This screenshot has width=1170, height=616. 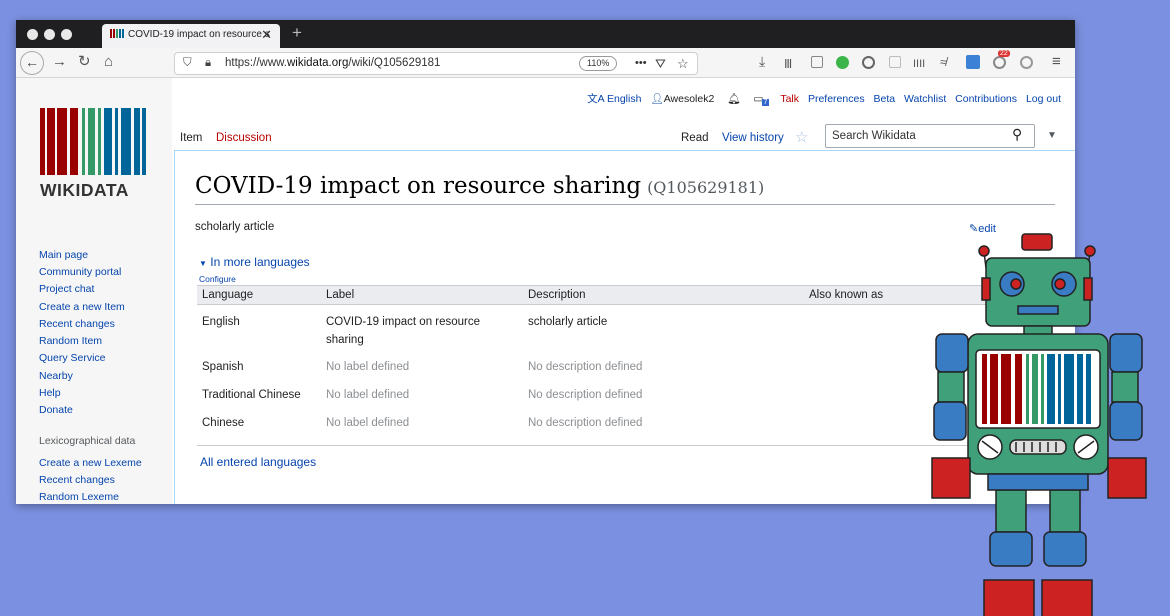 What do you see at coordinates (836, 99) in the screenshot?
I see `preferences-link: Preferences` at bounding box center [836, 99].